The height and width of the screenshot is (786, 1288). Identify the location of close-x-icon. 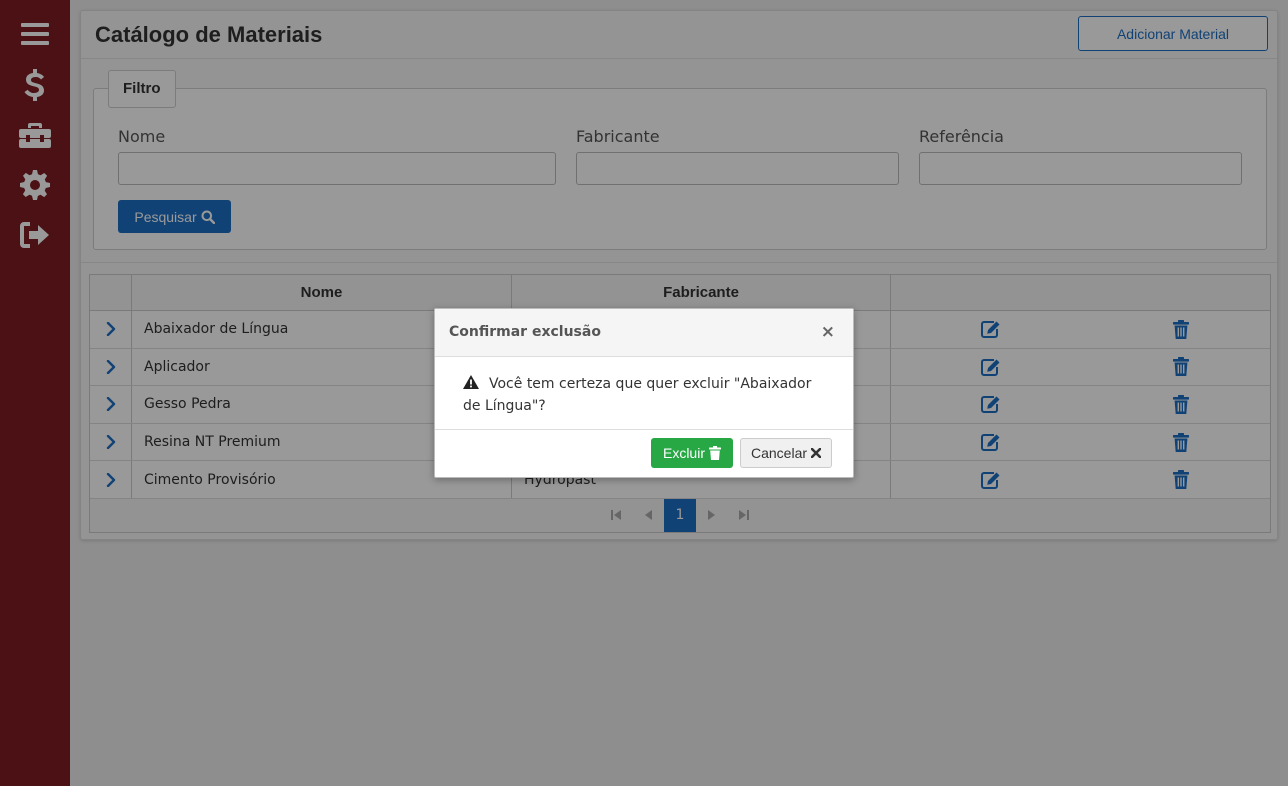
(816, 453).